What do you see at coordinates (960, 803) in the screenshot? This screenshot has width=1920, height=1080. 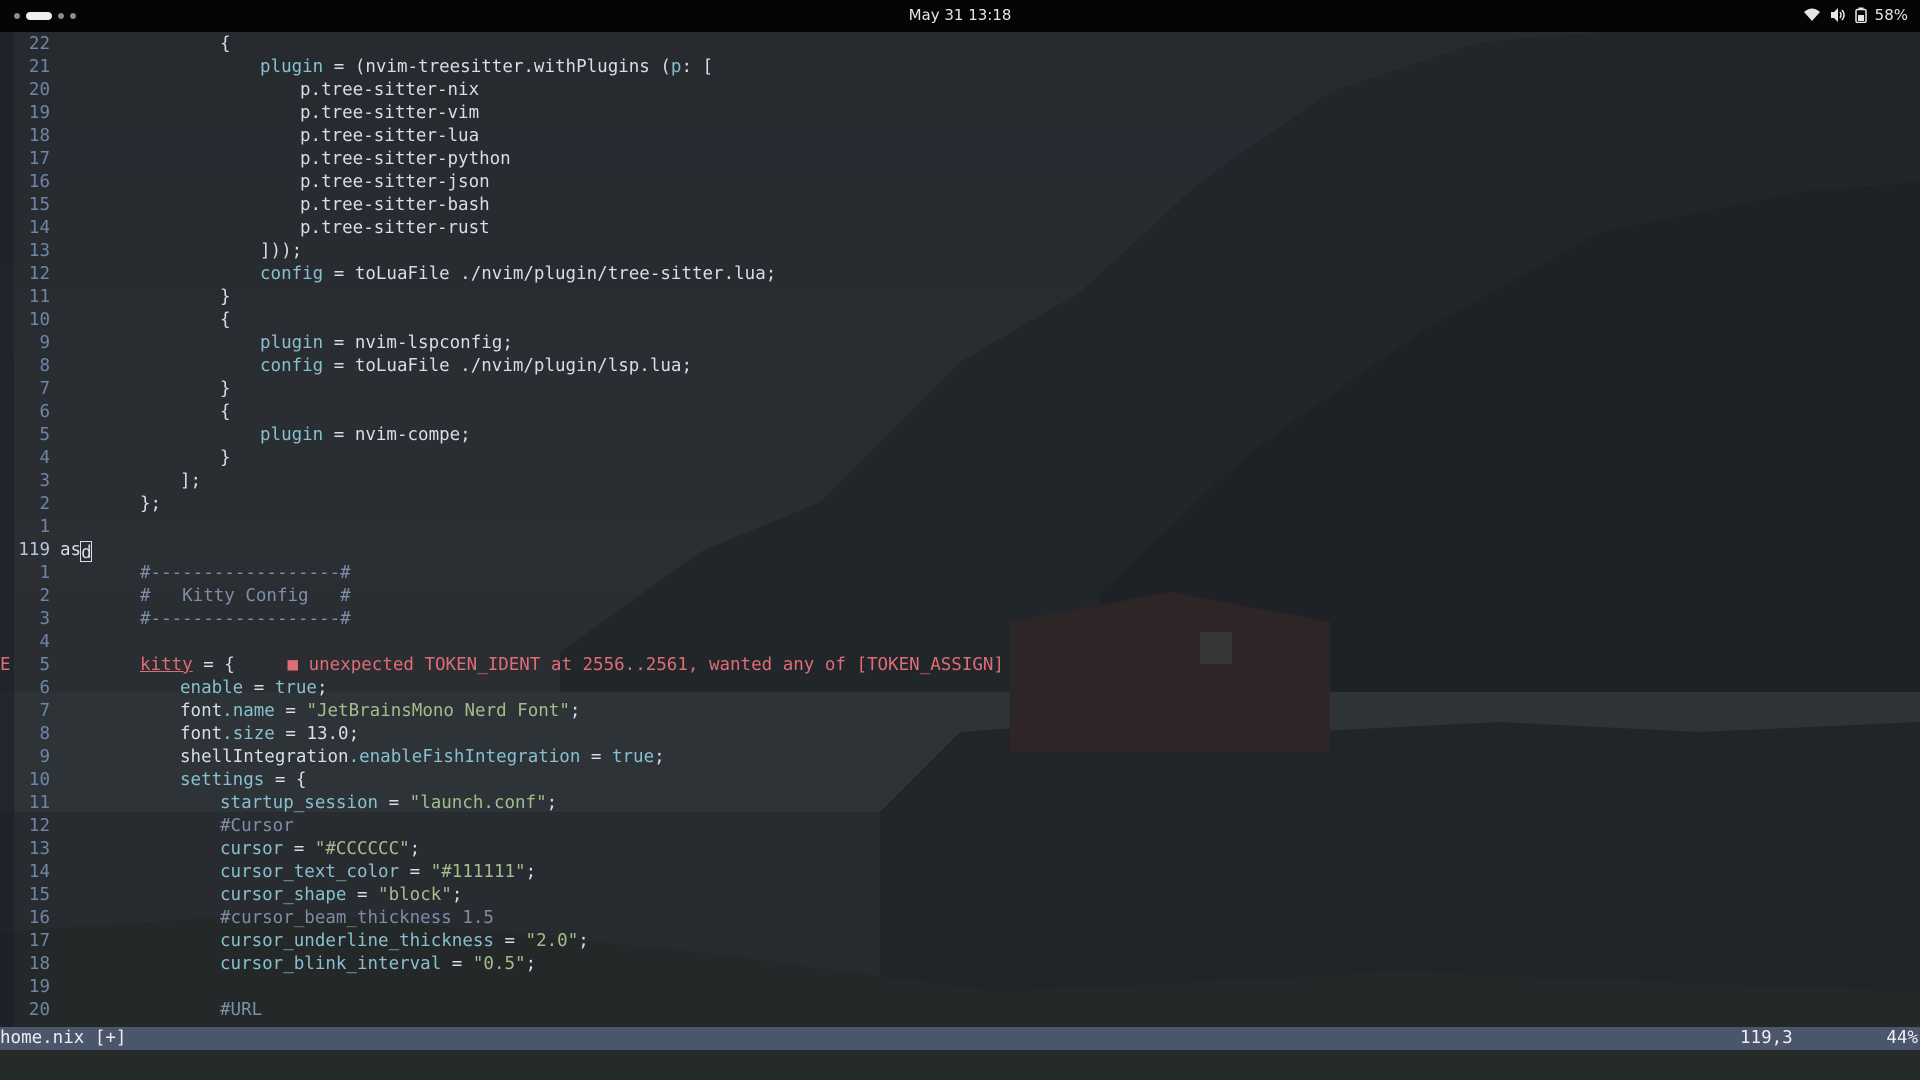 I see `code-line: 11 startup_session = "launch.conf";` at bounding box center [960, 803].